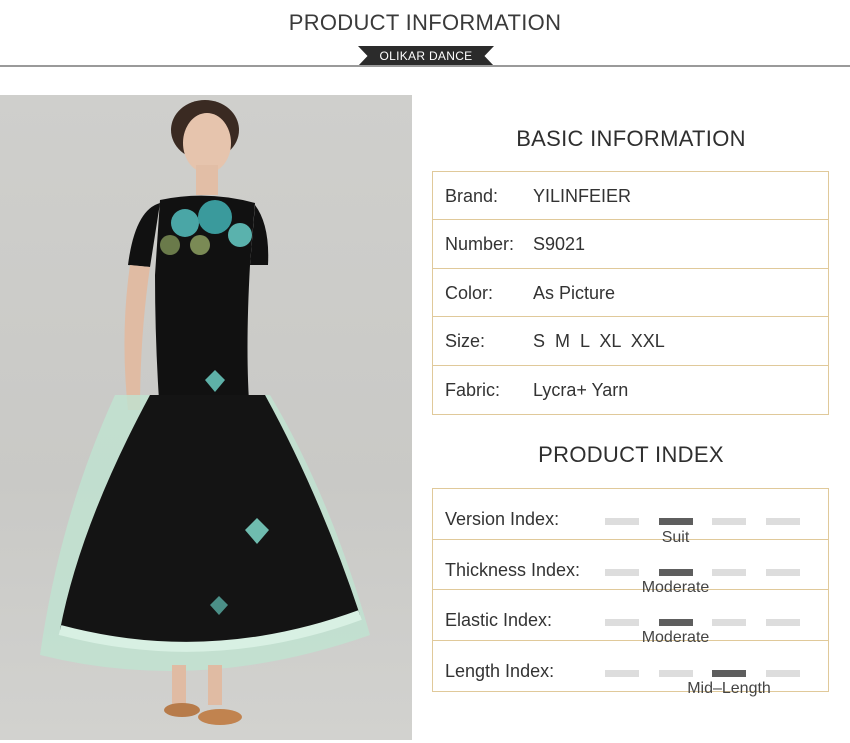 The image size is (850, 743). I want to click on header-title: PRODUCT INFORMATION, so click(425, 22).